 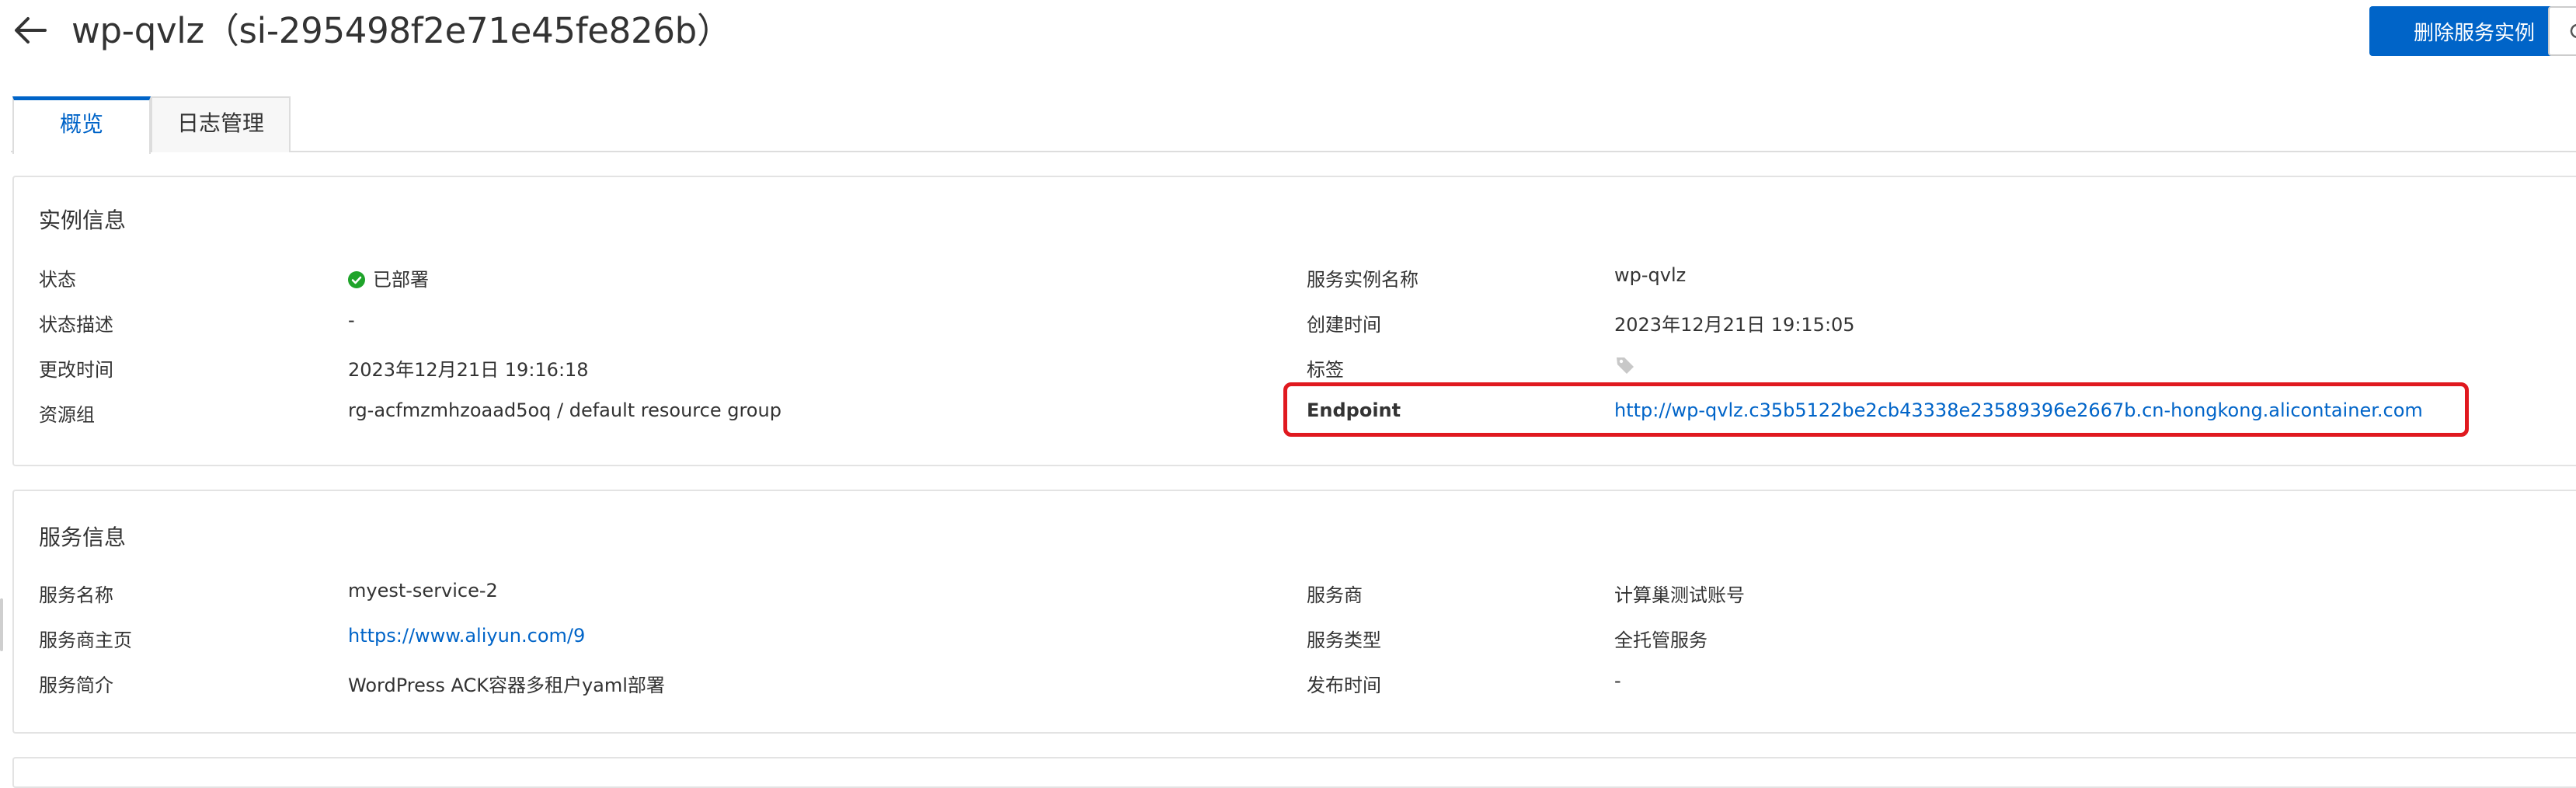 I want to click on provider-homepage-link: https://www.aliyun.com/9, so click(x=467, y=636).